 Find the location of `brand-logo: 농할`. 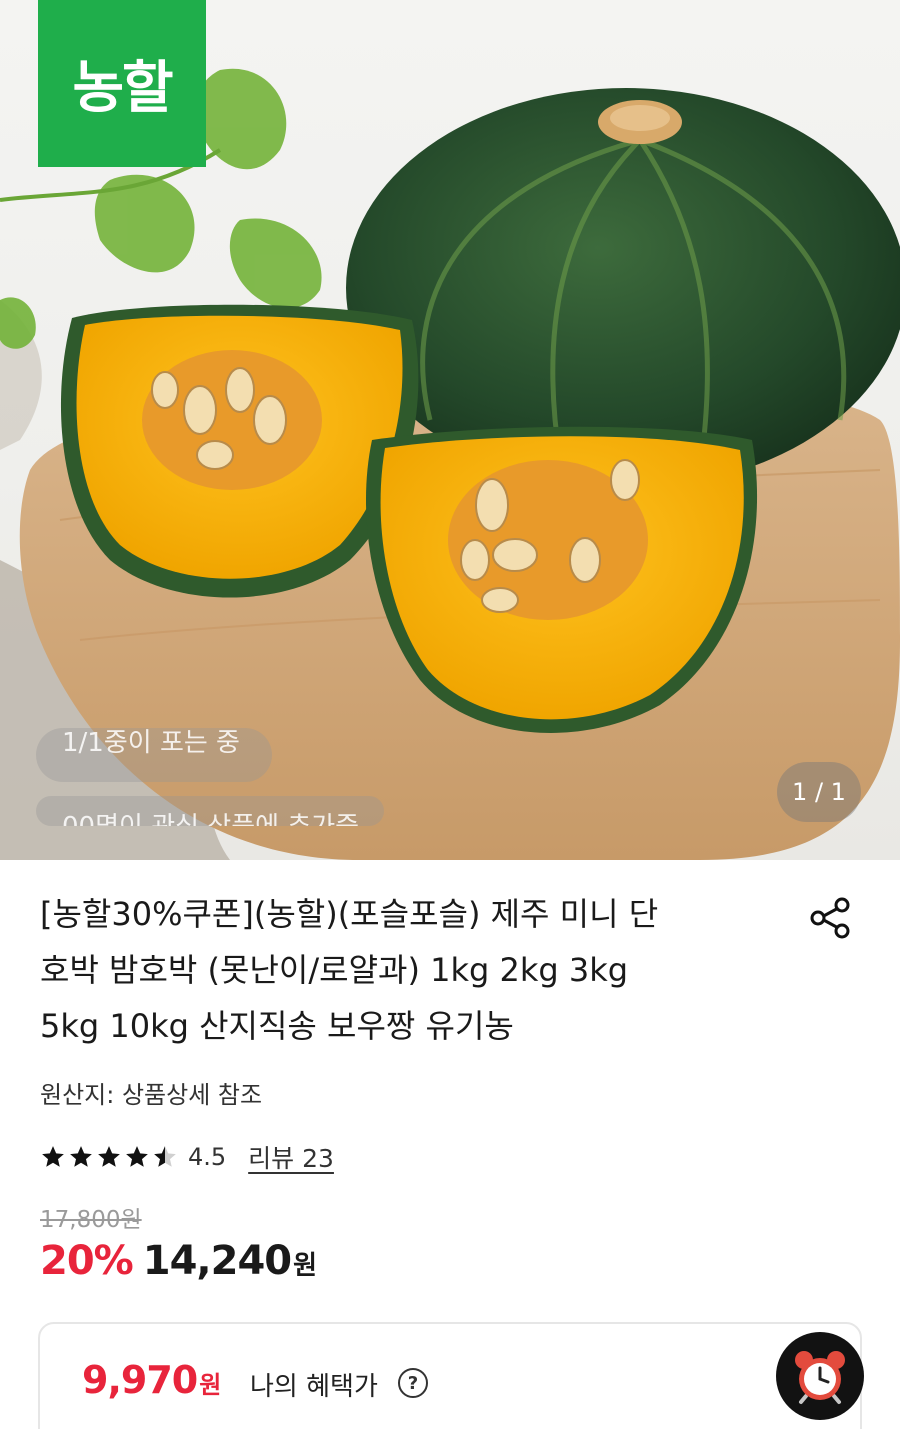

brand-logo: 농할 is located at coordinates (122, 83).